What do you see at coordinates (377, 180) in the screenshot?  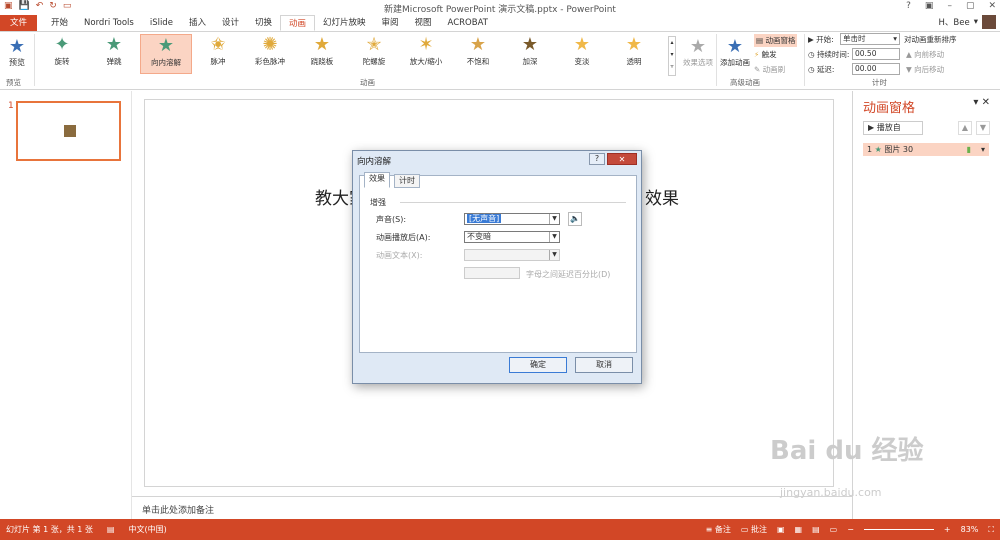 I see `tab-effect: 效果` at bounding box center [377, 180].